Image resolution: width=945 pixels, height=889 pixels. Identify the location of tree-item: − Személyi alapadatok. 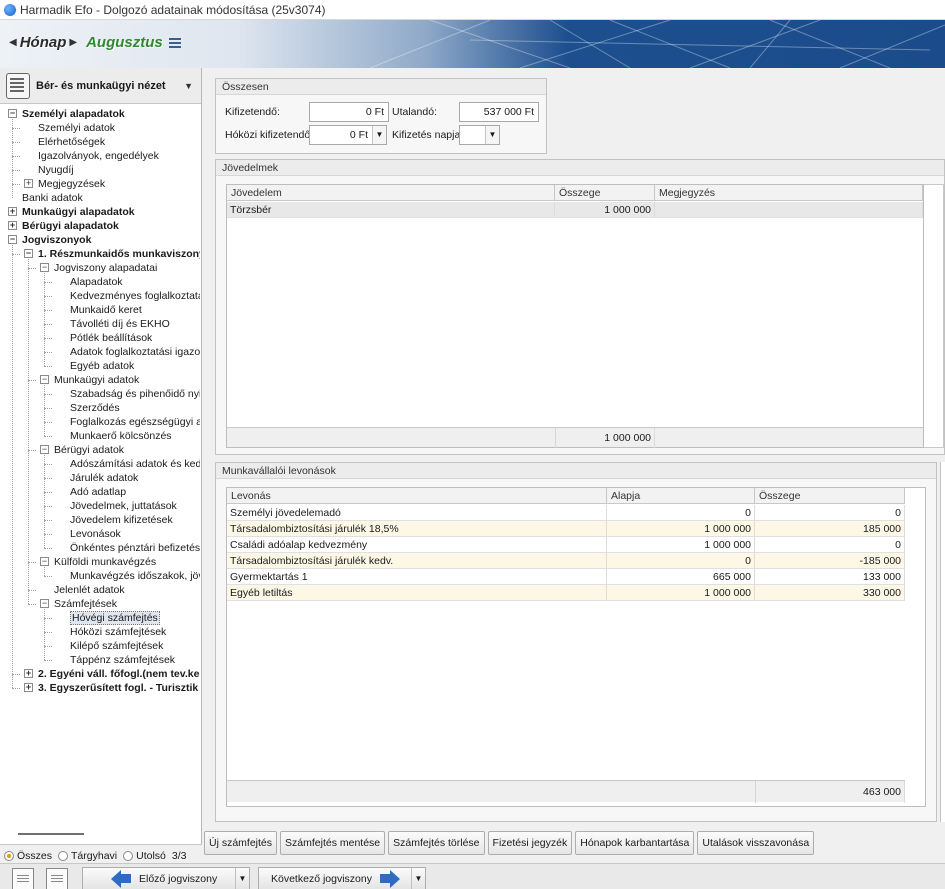
(66, 114).